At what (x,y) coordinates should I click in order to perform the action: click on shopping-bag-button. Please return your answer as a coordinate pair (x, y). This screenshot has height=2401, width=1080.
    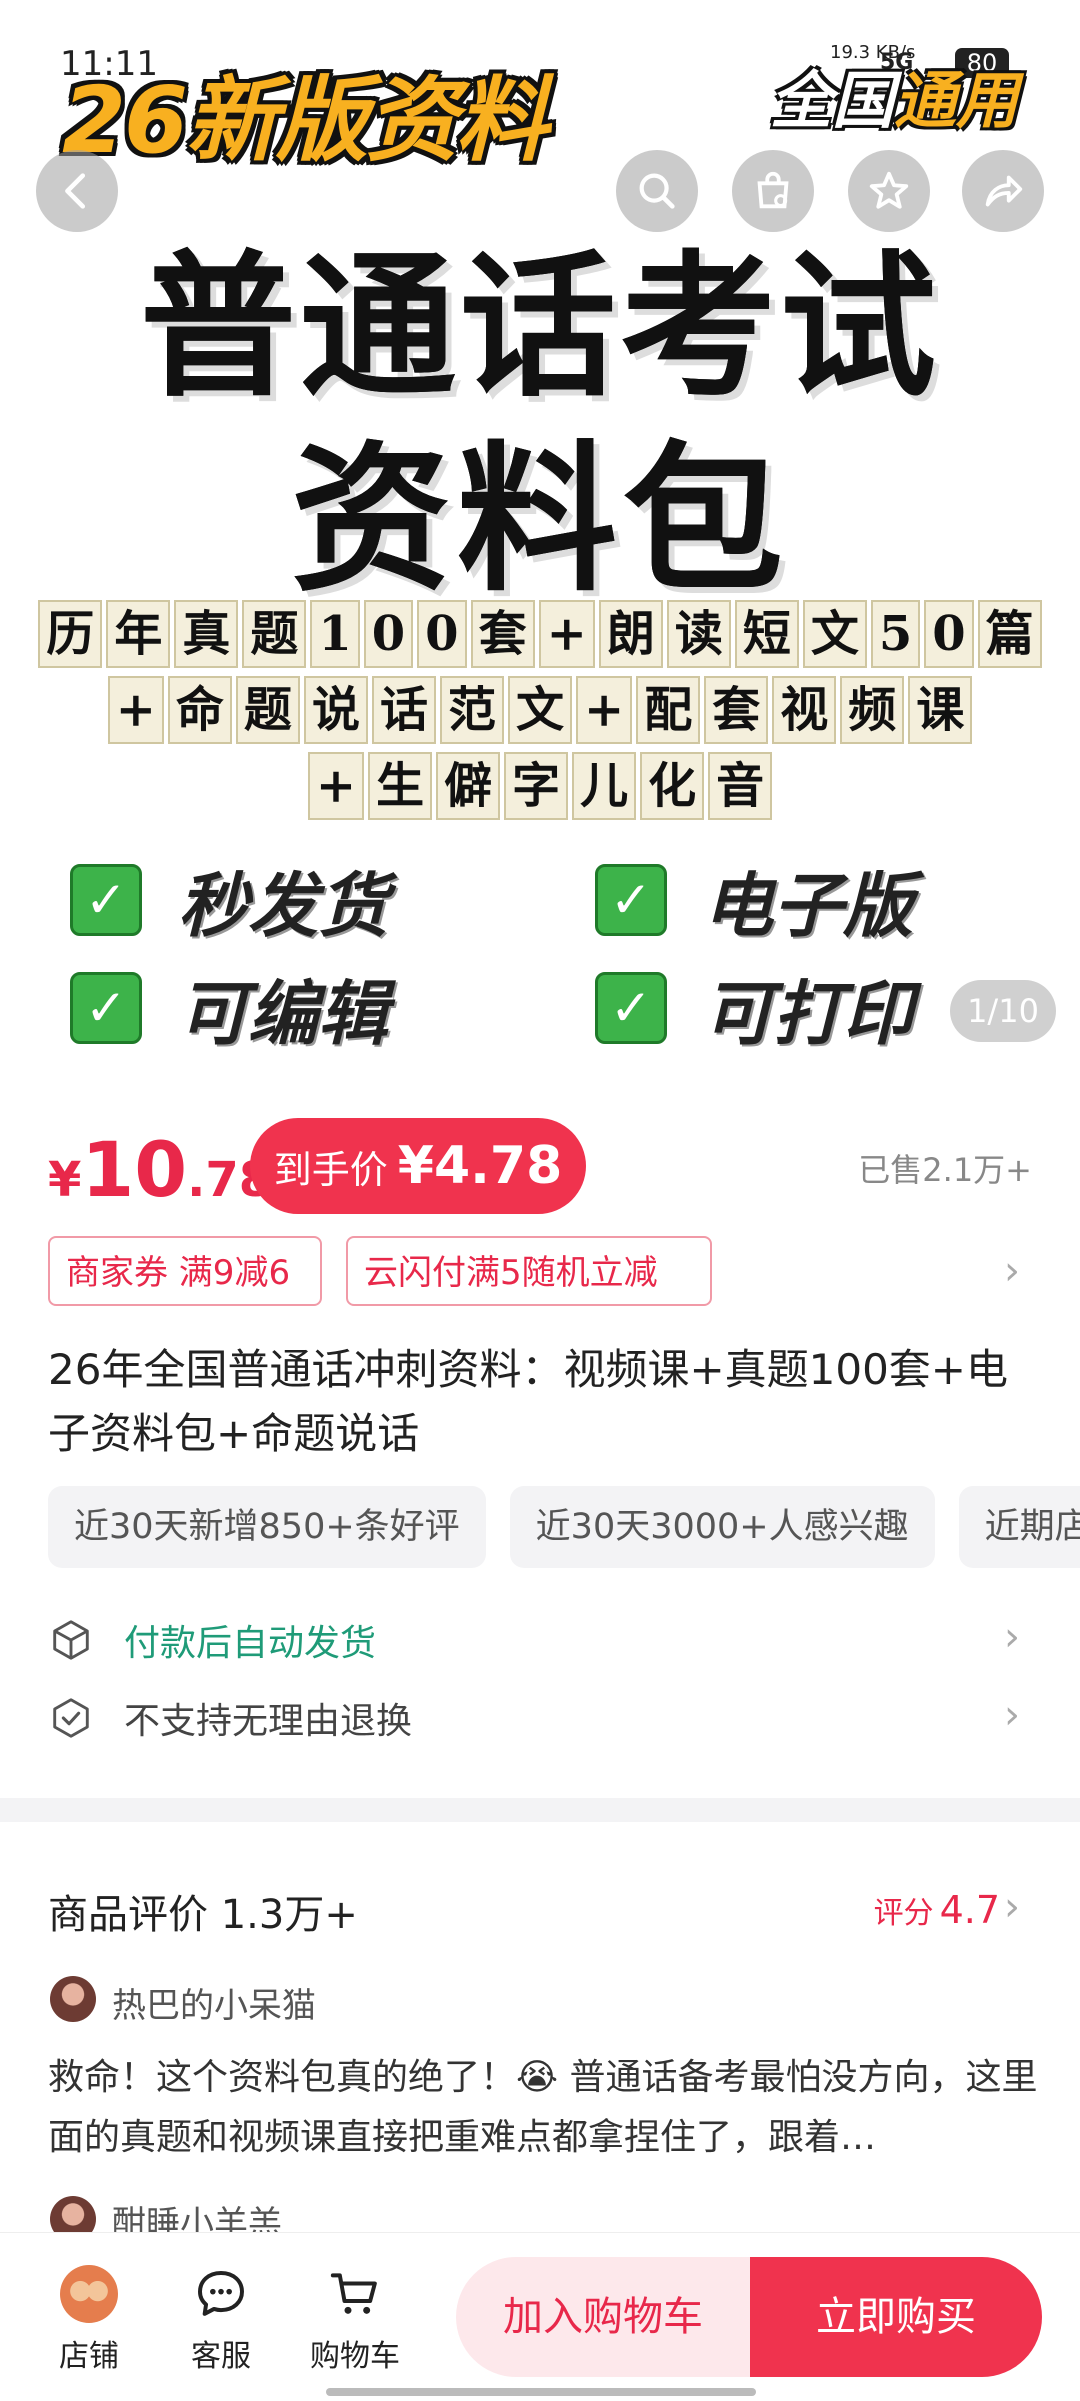
    Looking at the image, I should click on (773, 191).